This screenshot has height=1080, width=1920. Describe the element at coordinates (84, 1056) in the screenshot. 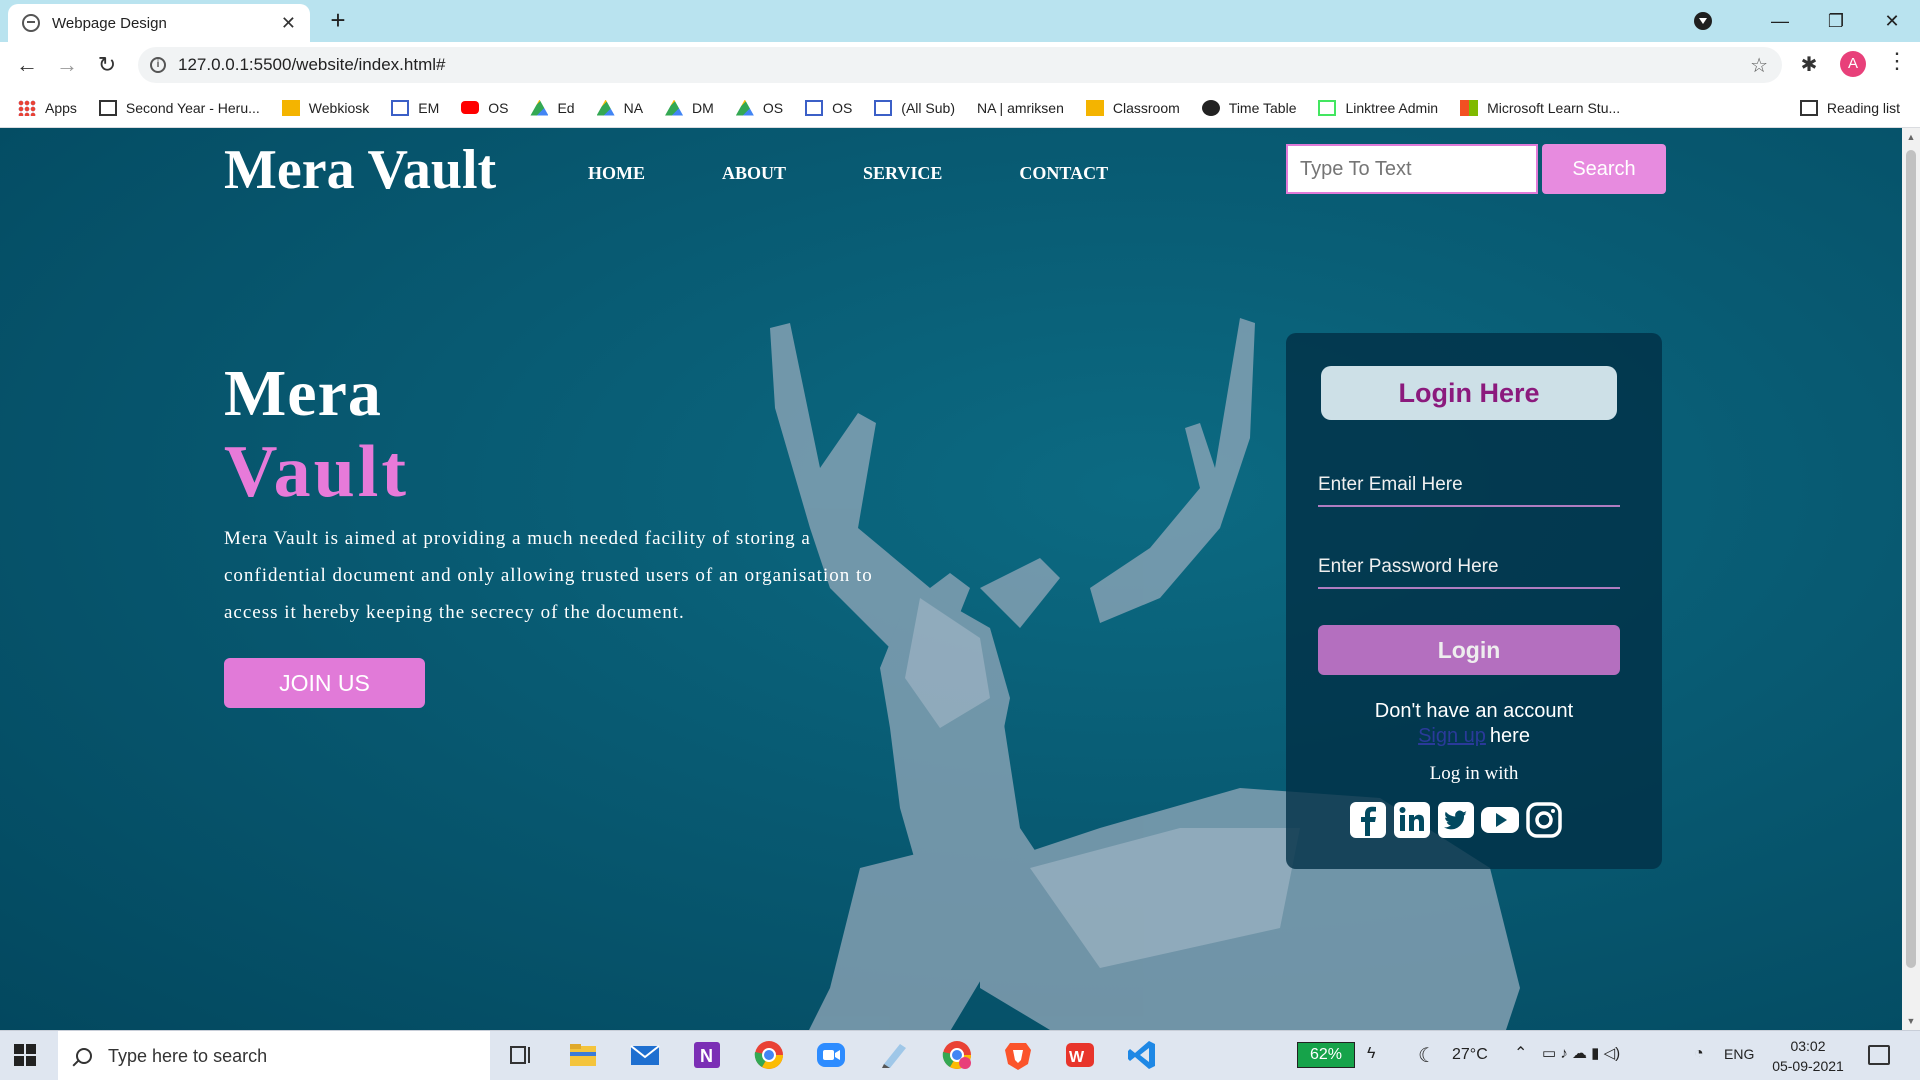

I see `search-icon` at that location.